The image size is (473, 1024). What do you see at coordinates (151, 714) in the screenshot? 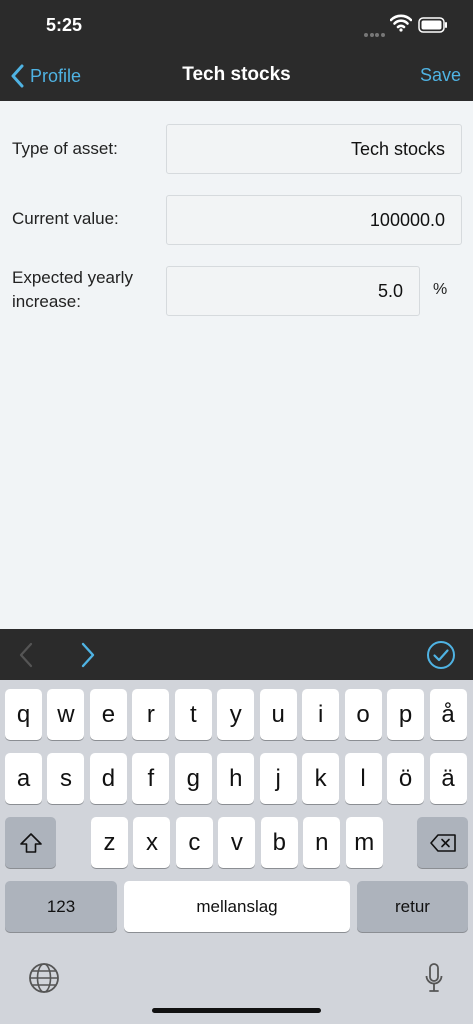
I see `key-r: r` at bounding box center [151, 714].